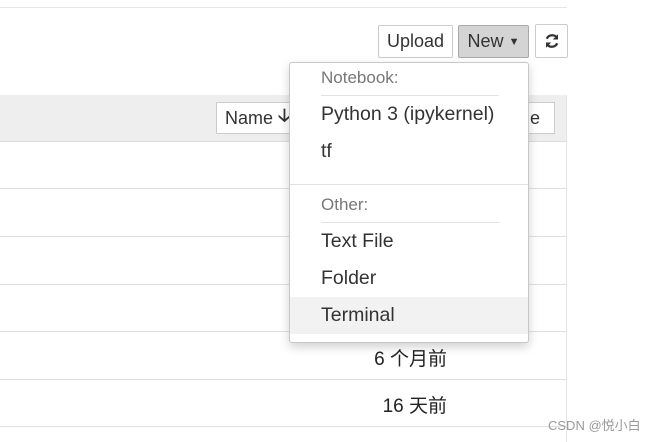 The height and width of the screenshot is (442, 661). I want to click on new-dropdown-button: New ▼, so click(493, 41).